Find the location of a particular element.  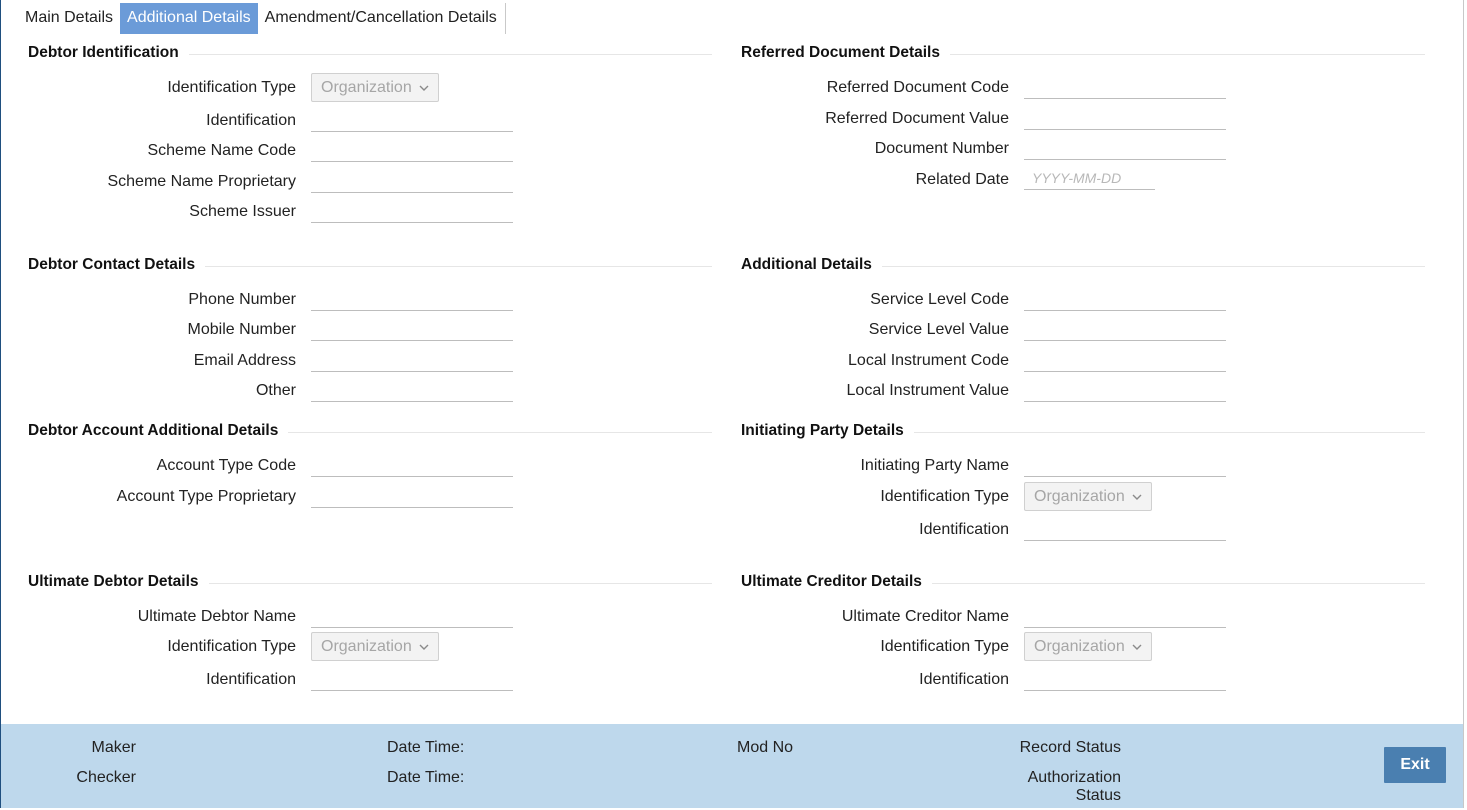

local-instrument-code-field is located at coordinates (1125, 360).